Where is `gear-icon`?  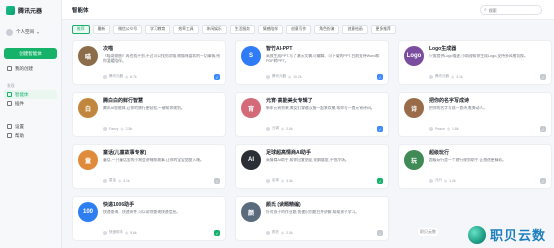
gear-icon is located at coordinates (9, 126).